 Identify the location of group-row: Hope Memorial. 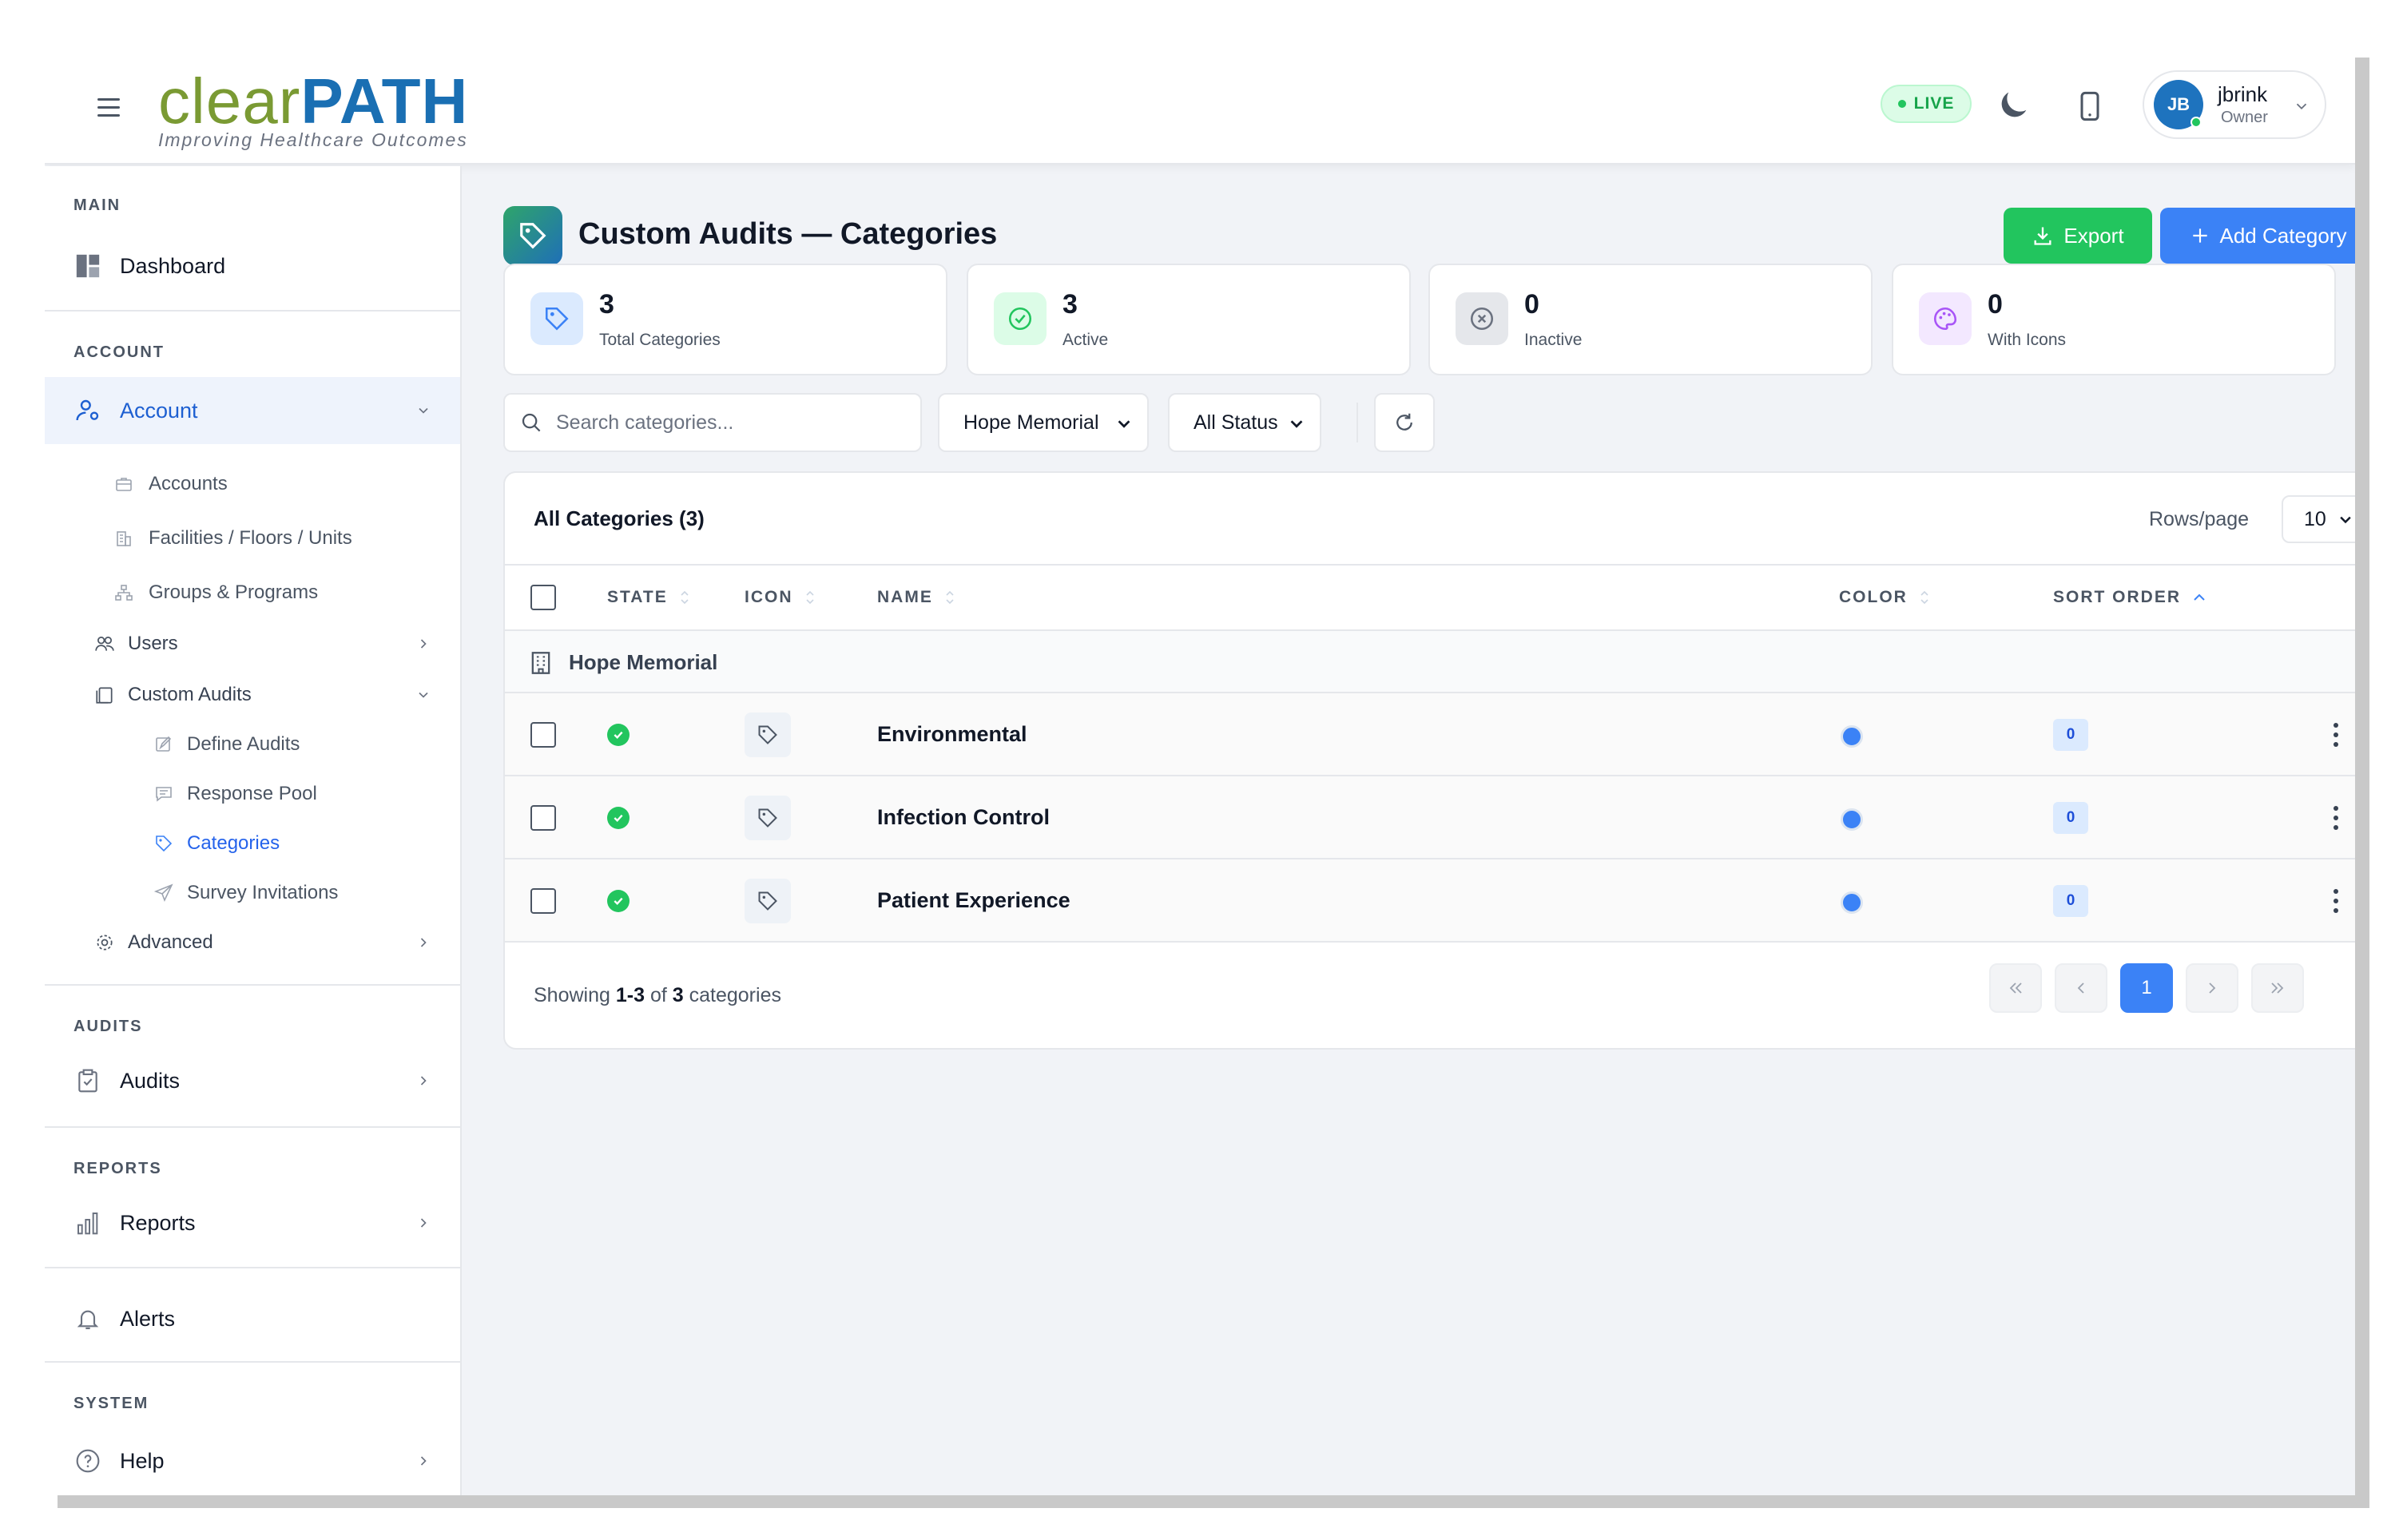
(1430, 662).